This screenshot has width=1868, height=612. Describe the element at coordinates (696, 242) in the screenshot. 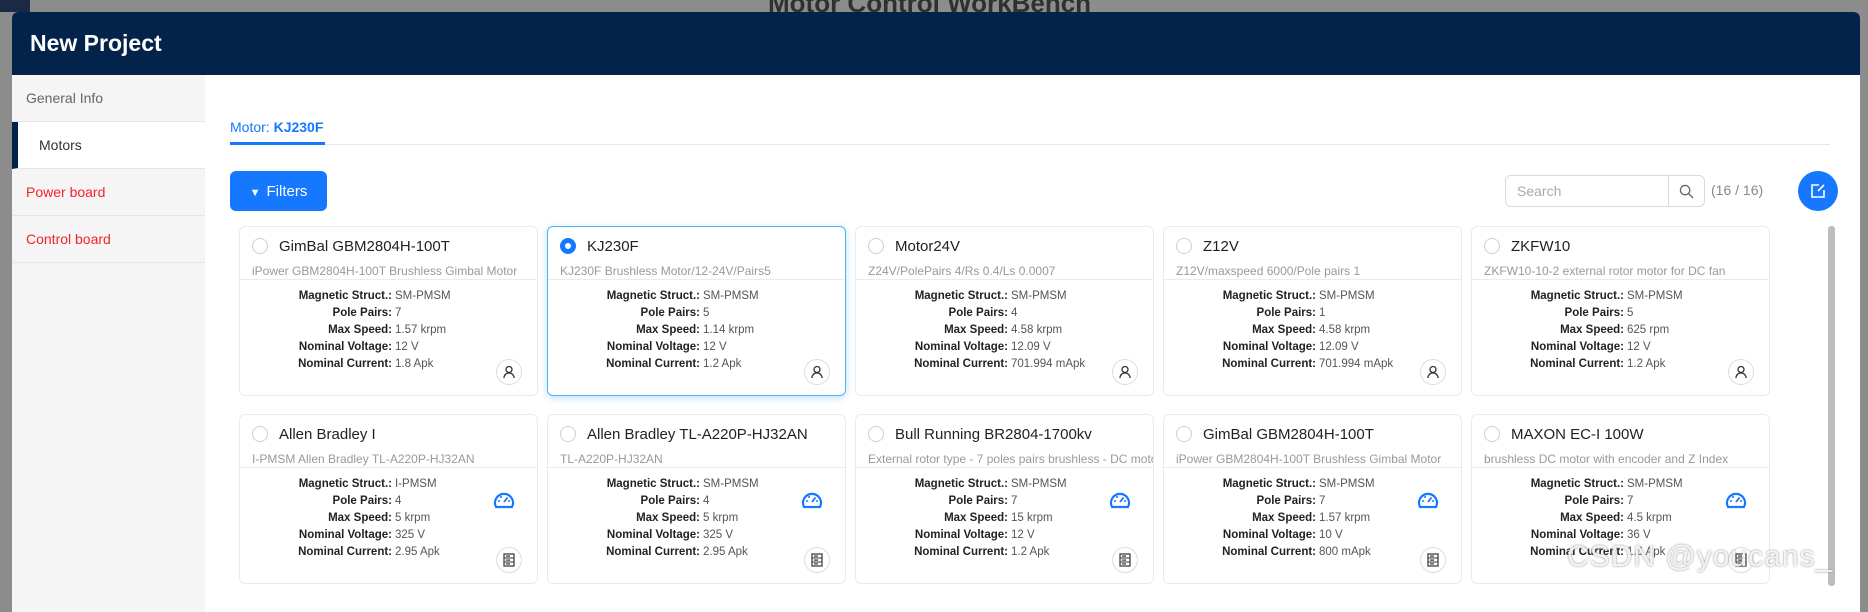

I see `motor-select: KJ230F` at that location.